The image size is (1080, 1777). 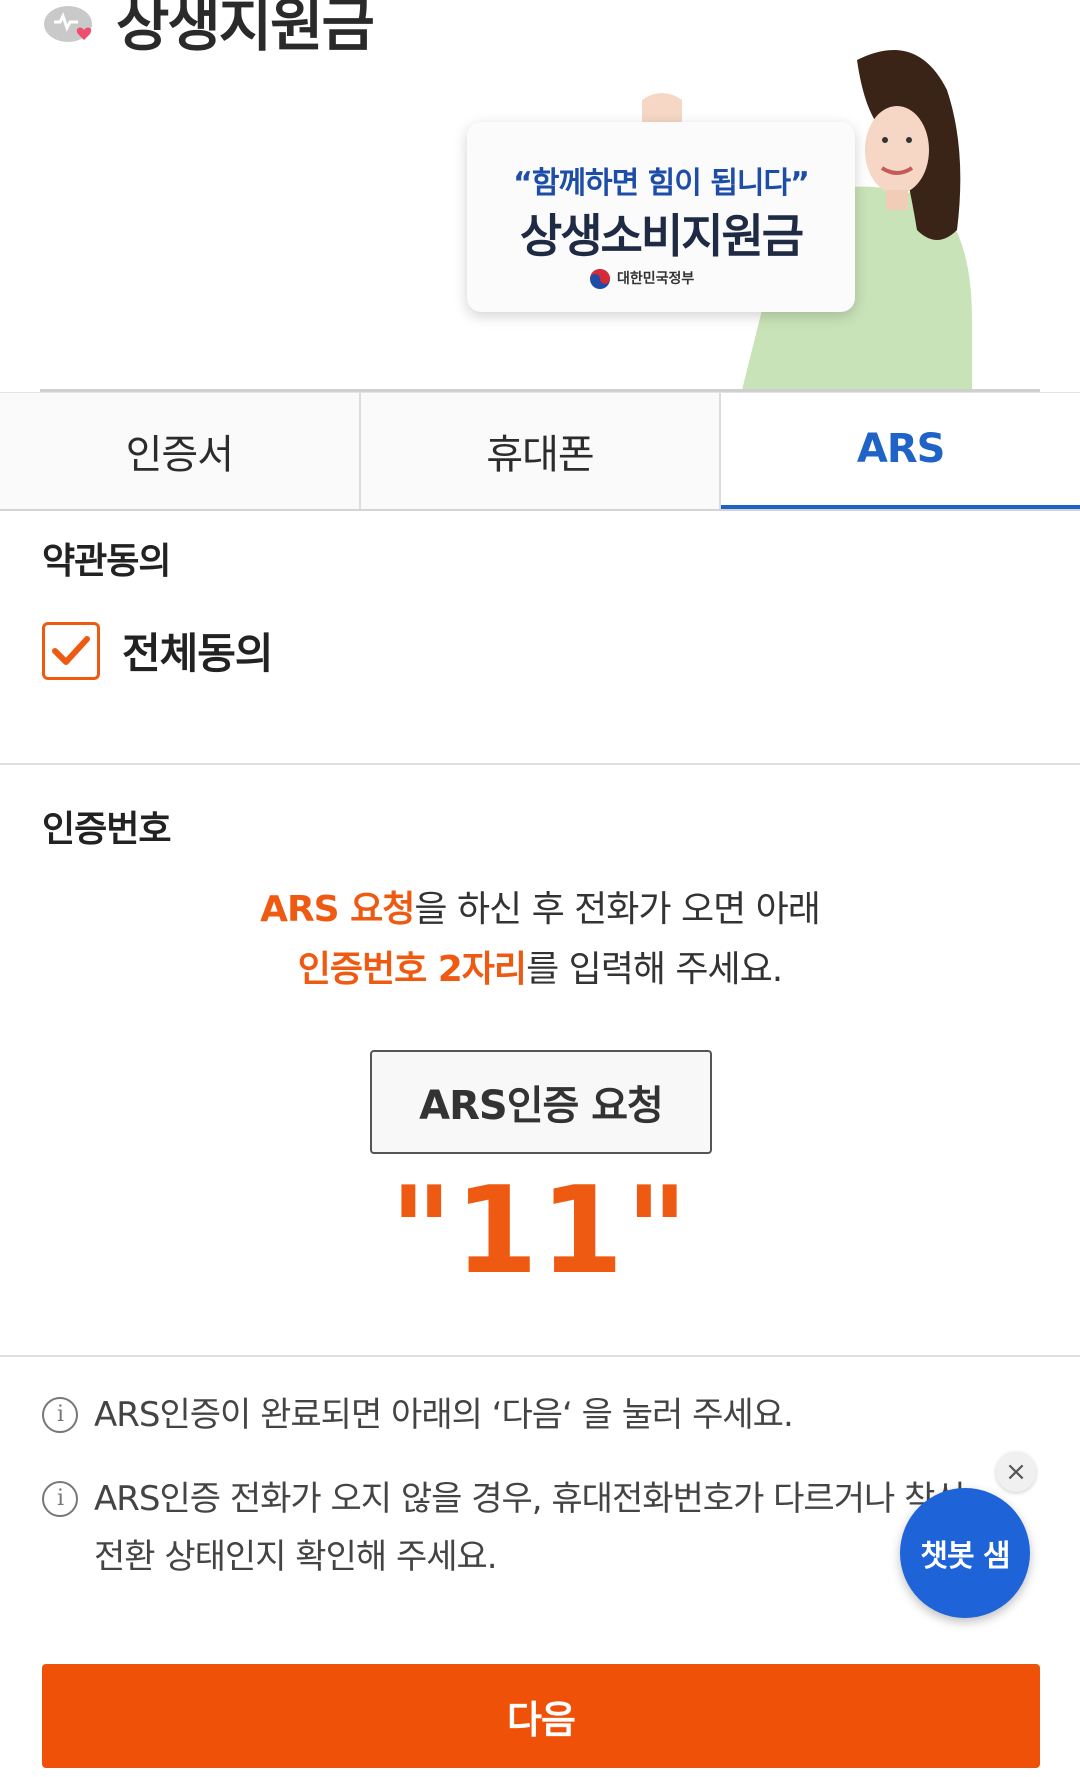 What do you see at coordinates (965, 1553) in the screenshot?
I see `chatbot-button: 챗봇 샘` at bounding box center [965, 1553].